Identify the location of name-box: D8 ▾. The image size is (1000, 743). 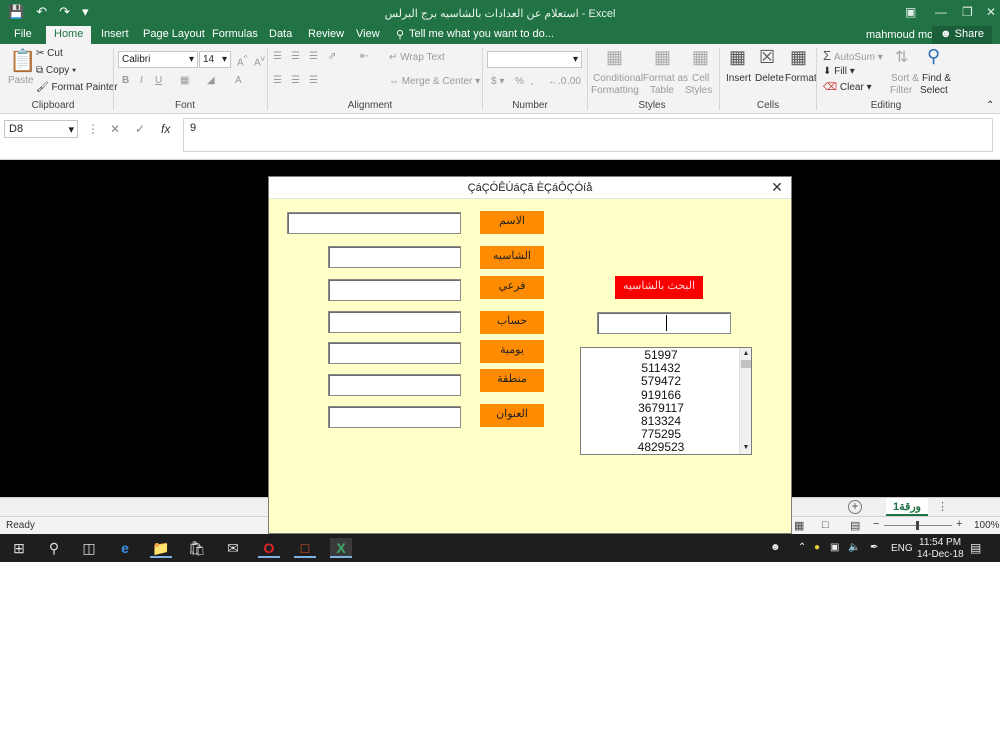
(41, 129).